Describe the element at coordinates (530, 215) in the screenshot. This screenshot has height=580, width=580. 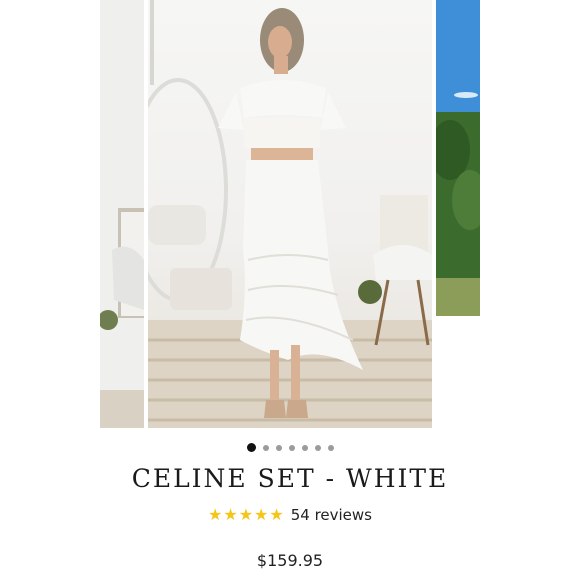
I see `carousel-fade-right` at that location.